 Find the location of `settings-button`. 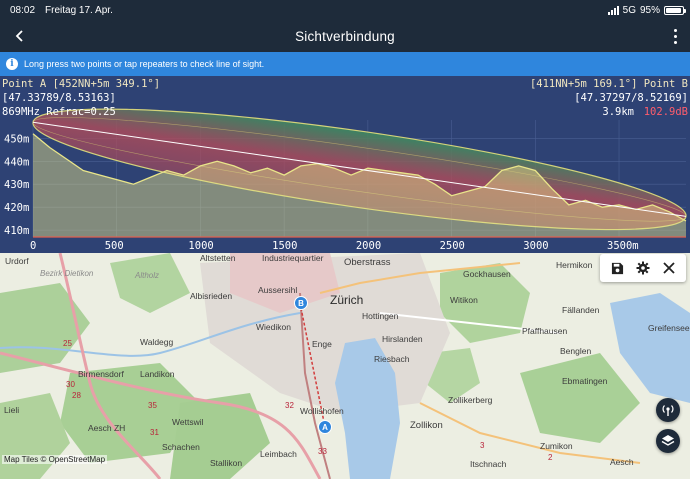

settings-button is located at coordinates (643, 268).